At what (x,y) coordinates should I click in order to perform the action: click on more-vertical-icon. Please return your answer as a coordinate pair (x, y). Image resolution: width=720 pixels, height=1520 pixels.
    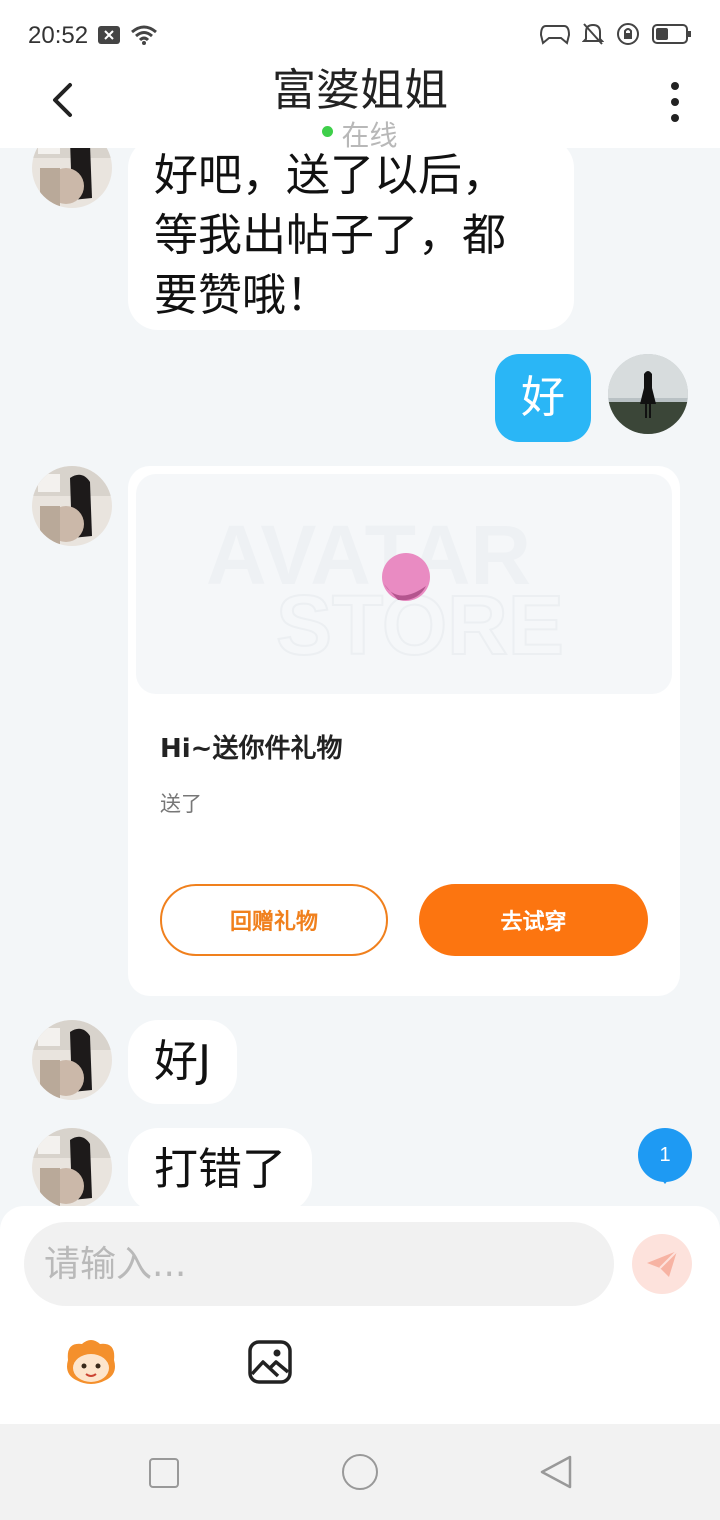
    Looking at the image, I should click on (675, 86).